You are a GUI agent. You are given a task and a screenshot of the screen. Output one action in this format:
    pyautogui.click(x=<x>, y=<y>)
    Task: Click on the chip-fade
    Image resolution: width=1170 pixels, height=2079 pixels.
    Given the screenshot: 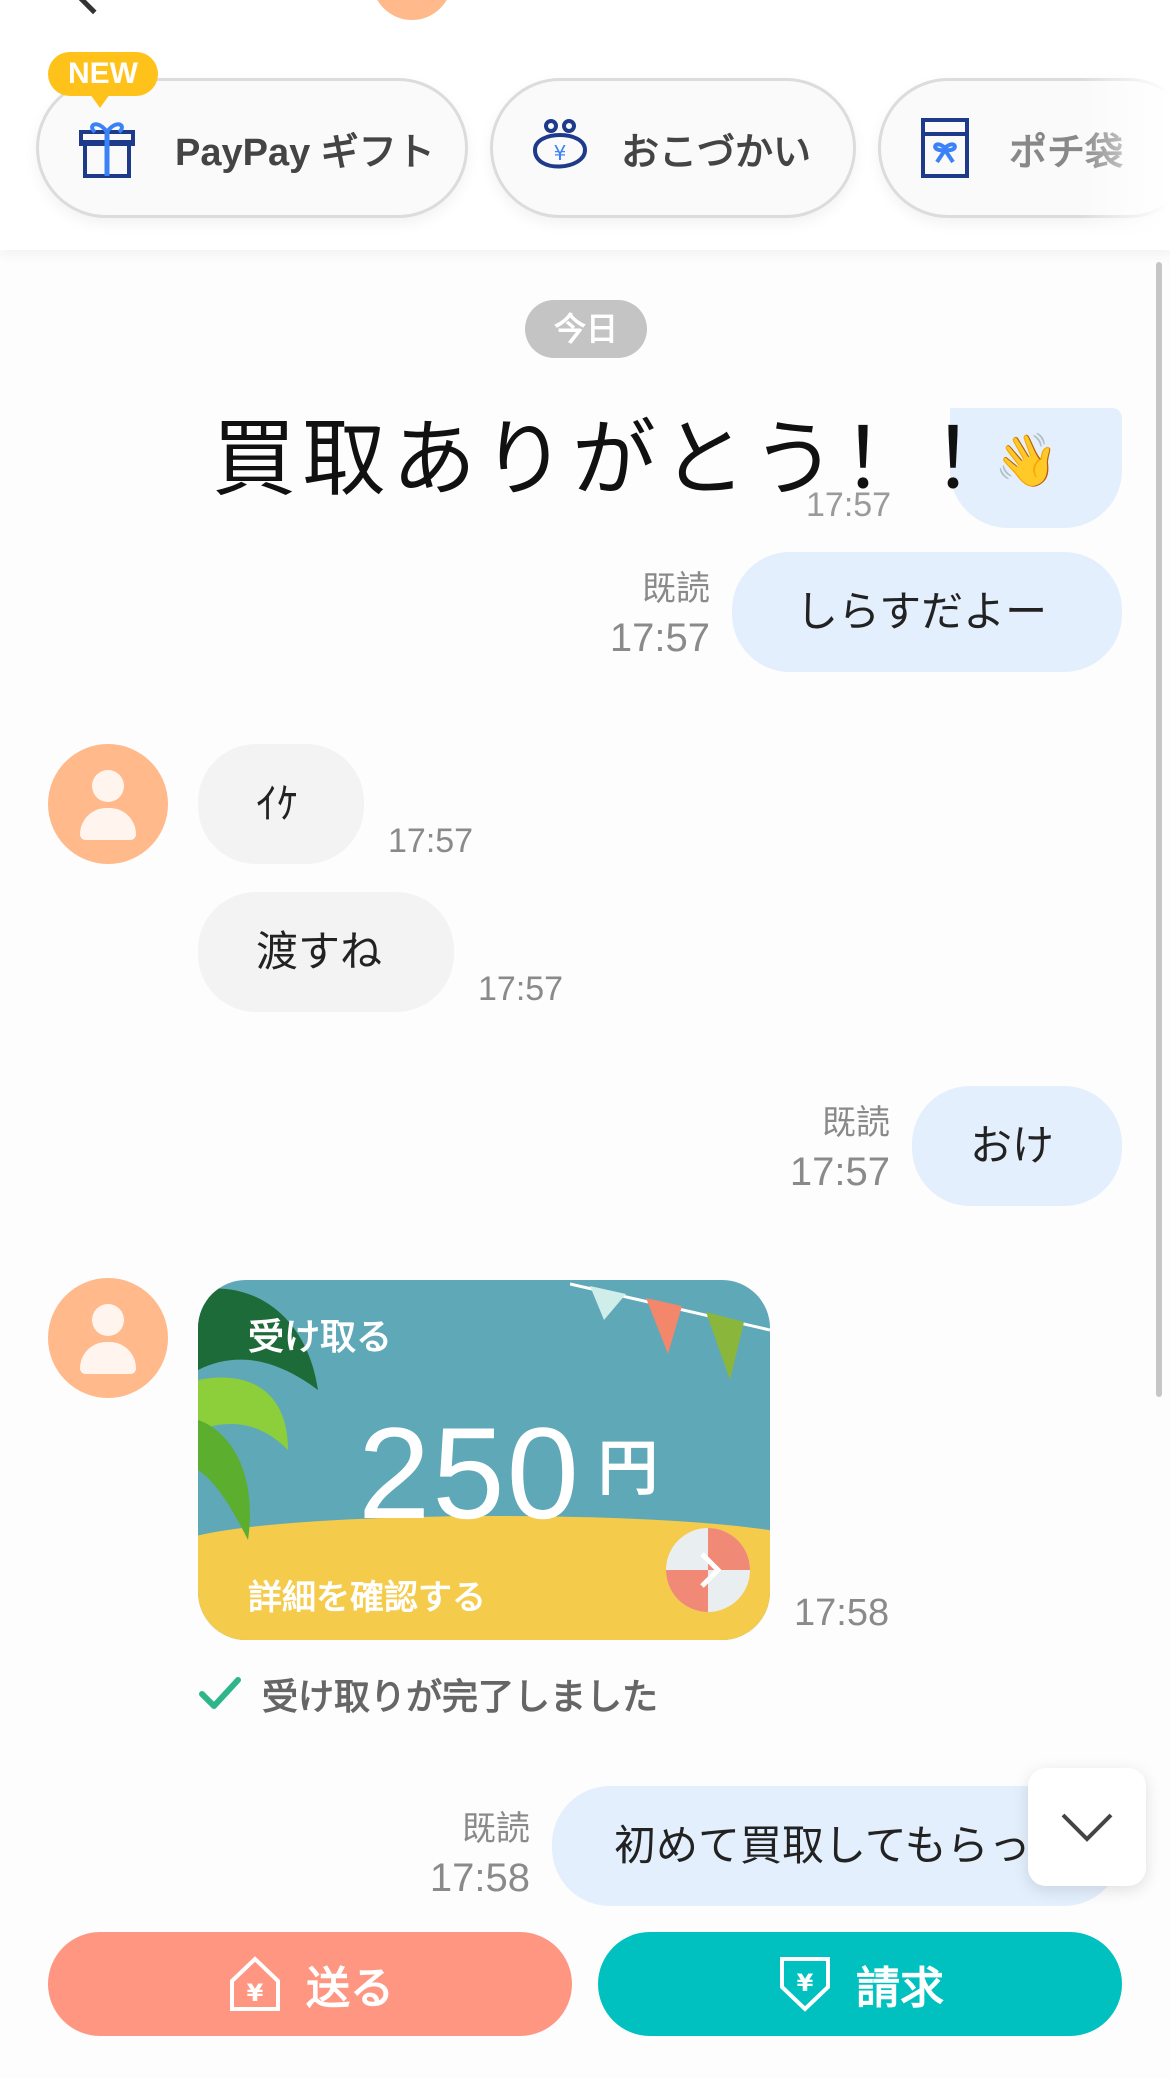 What is the action you would take?
    pyautogui.click(x=1125, y=150)
    